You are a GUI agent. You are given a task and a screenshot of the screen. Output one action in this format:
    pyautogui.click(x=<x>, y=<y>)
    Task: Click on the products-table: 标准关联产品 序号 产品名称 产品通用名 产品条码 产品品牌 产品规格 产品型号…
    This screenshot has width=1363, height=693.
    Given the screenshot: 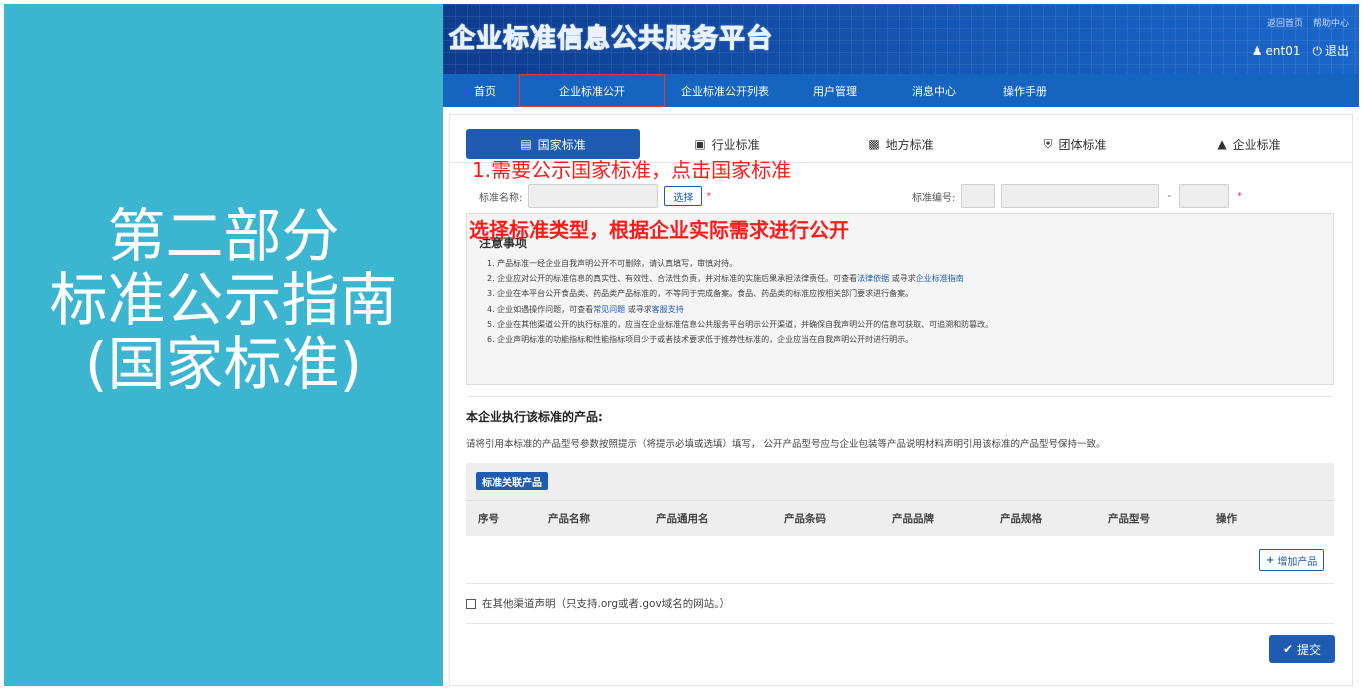 What is the action you would take?
    pyautogui.click(x=900, y=499)
    